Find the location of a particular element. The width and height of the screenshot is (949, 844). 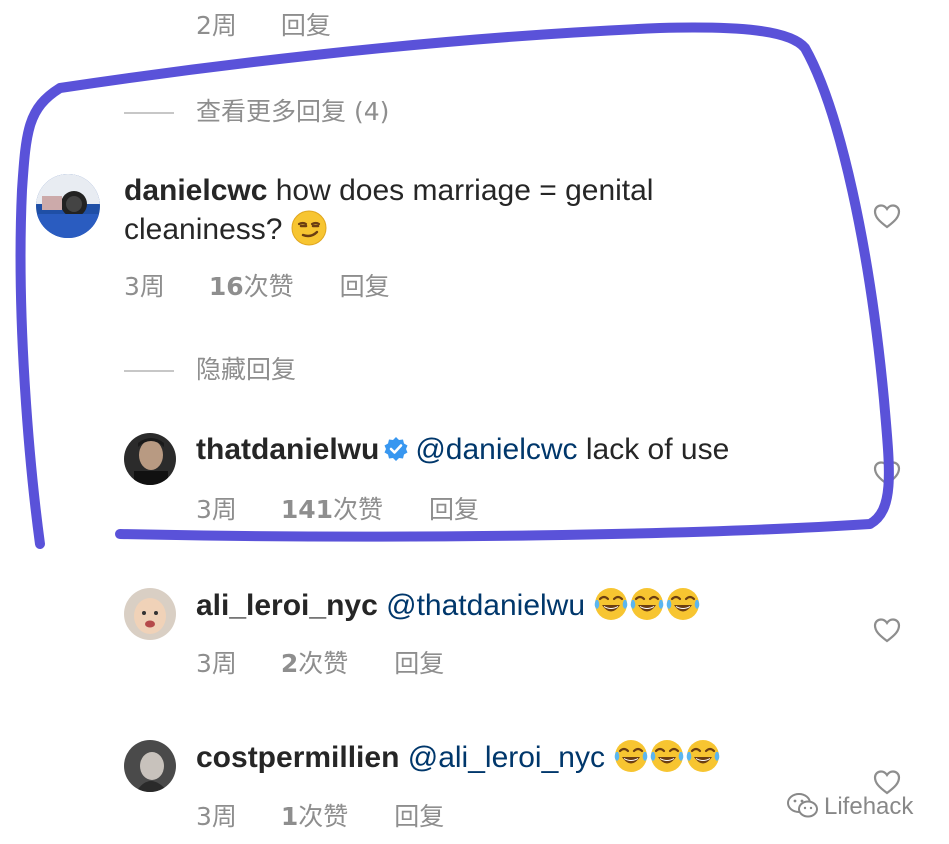

like-count-number: 2 is located at coordinates (289, 663).